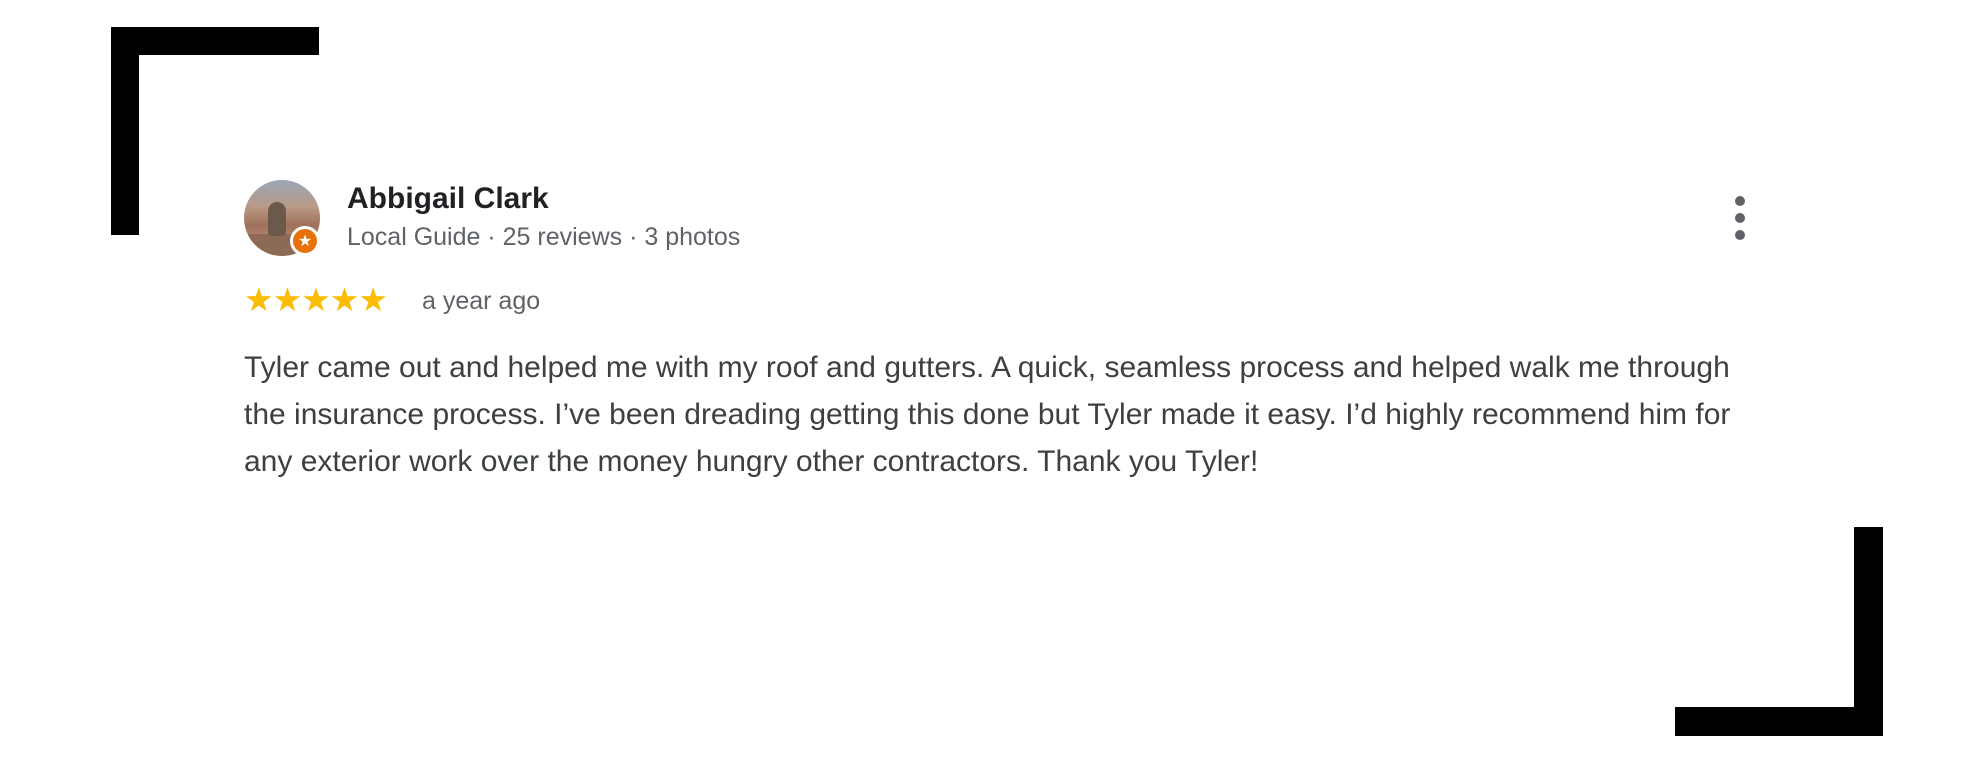 This screenshot has height=758, width=1986. I want to click on review-date: a year ago, so click(481, 301).